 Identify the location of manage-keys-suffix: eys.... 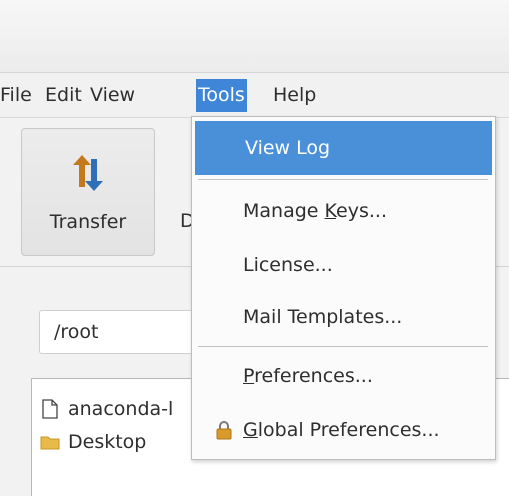
(361, 211).